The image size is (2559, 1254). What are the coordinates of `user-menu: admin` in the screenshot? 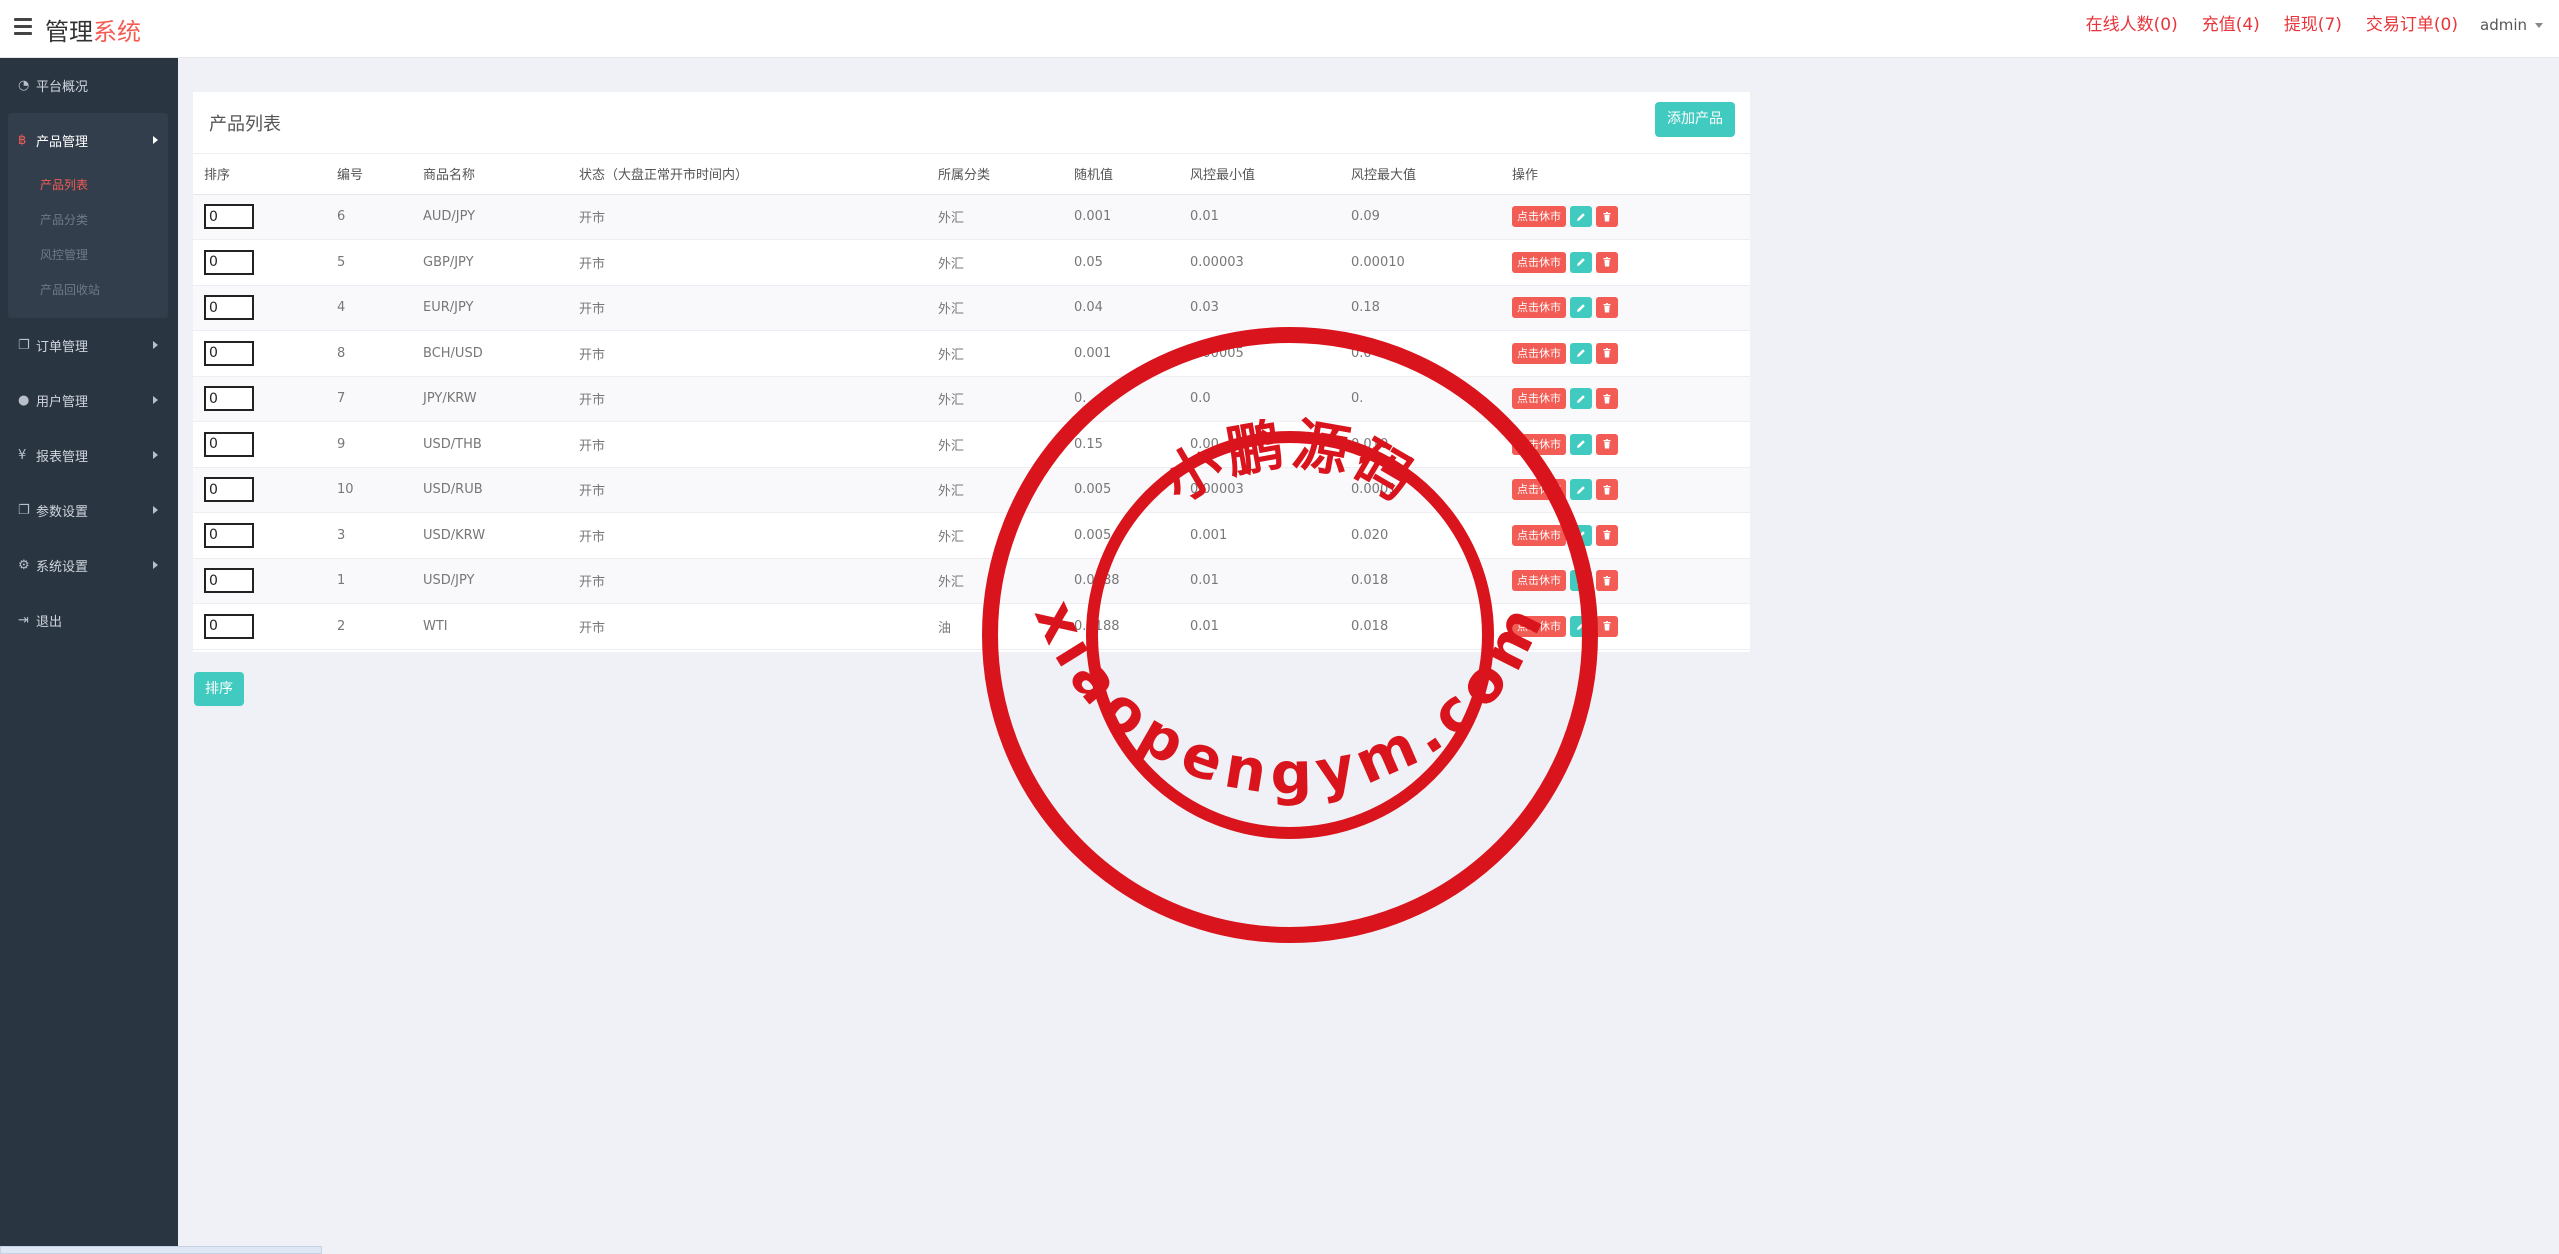 It's located at (2511, 25).